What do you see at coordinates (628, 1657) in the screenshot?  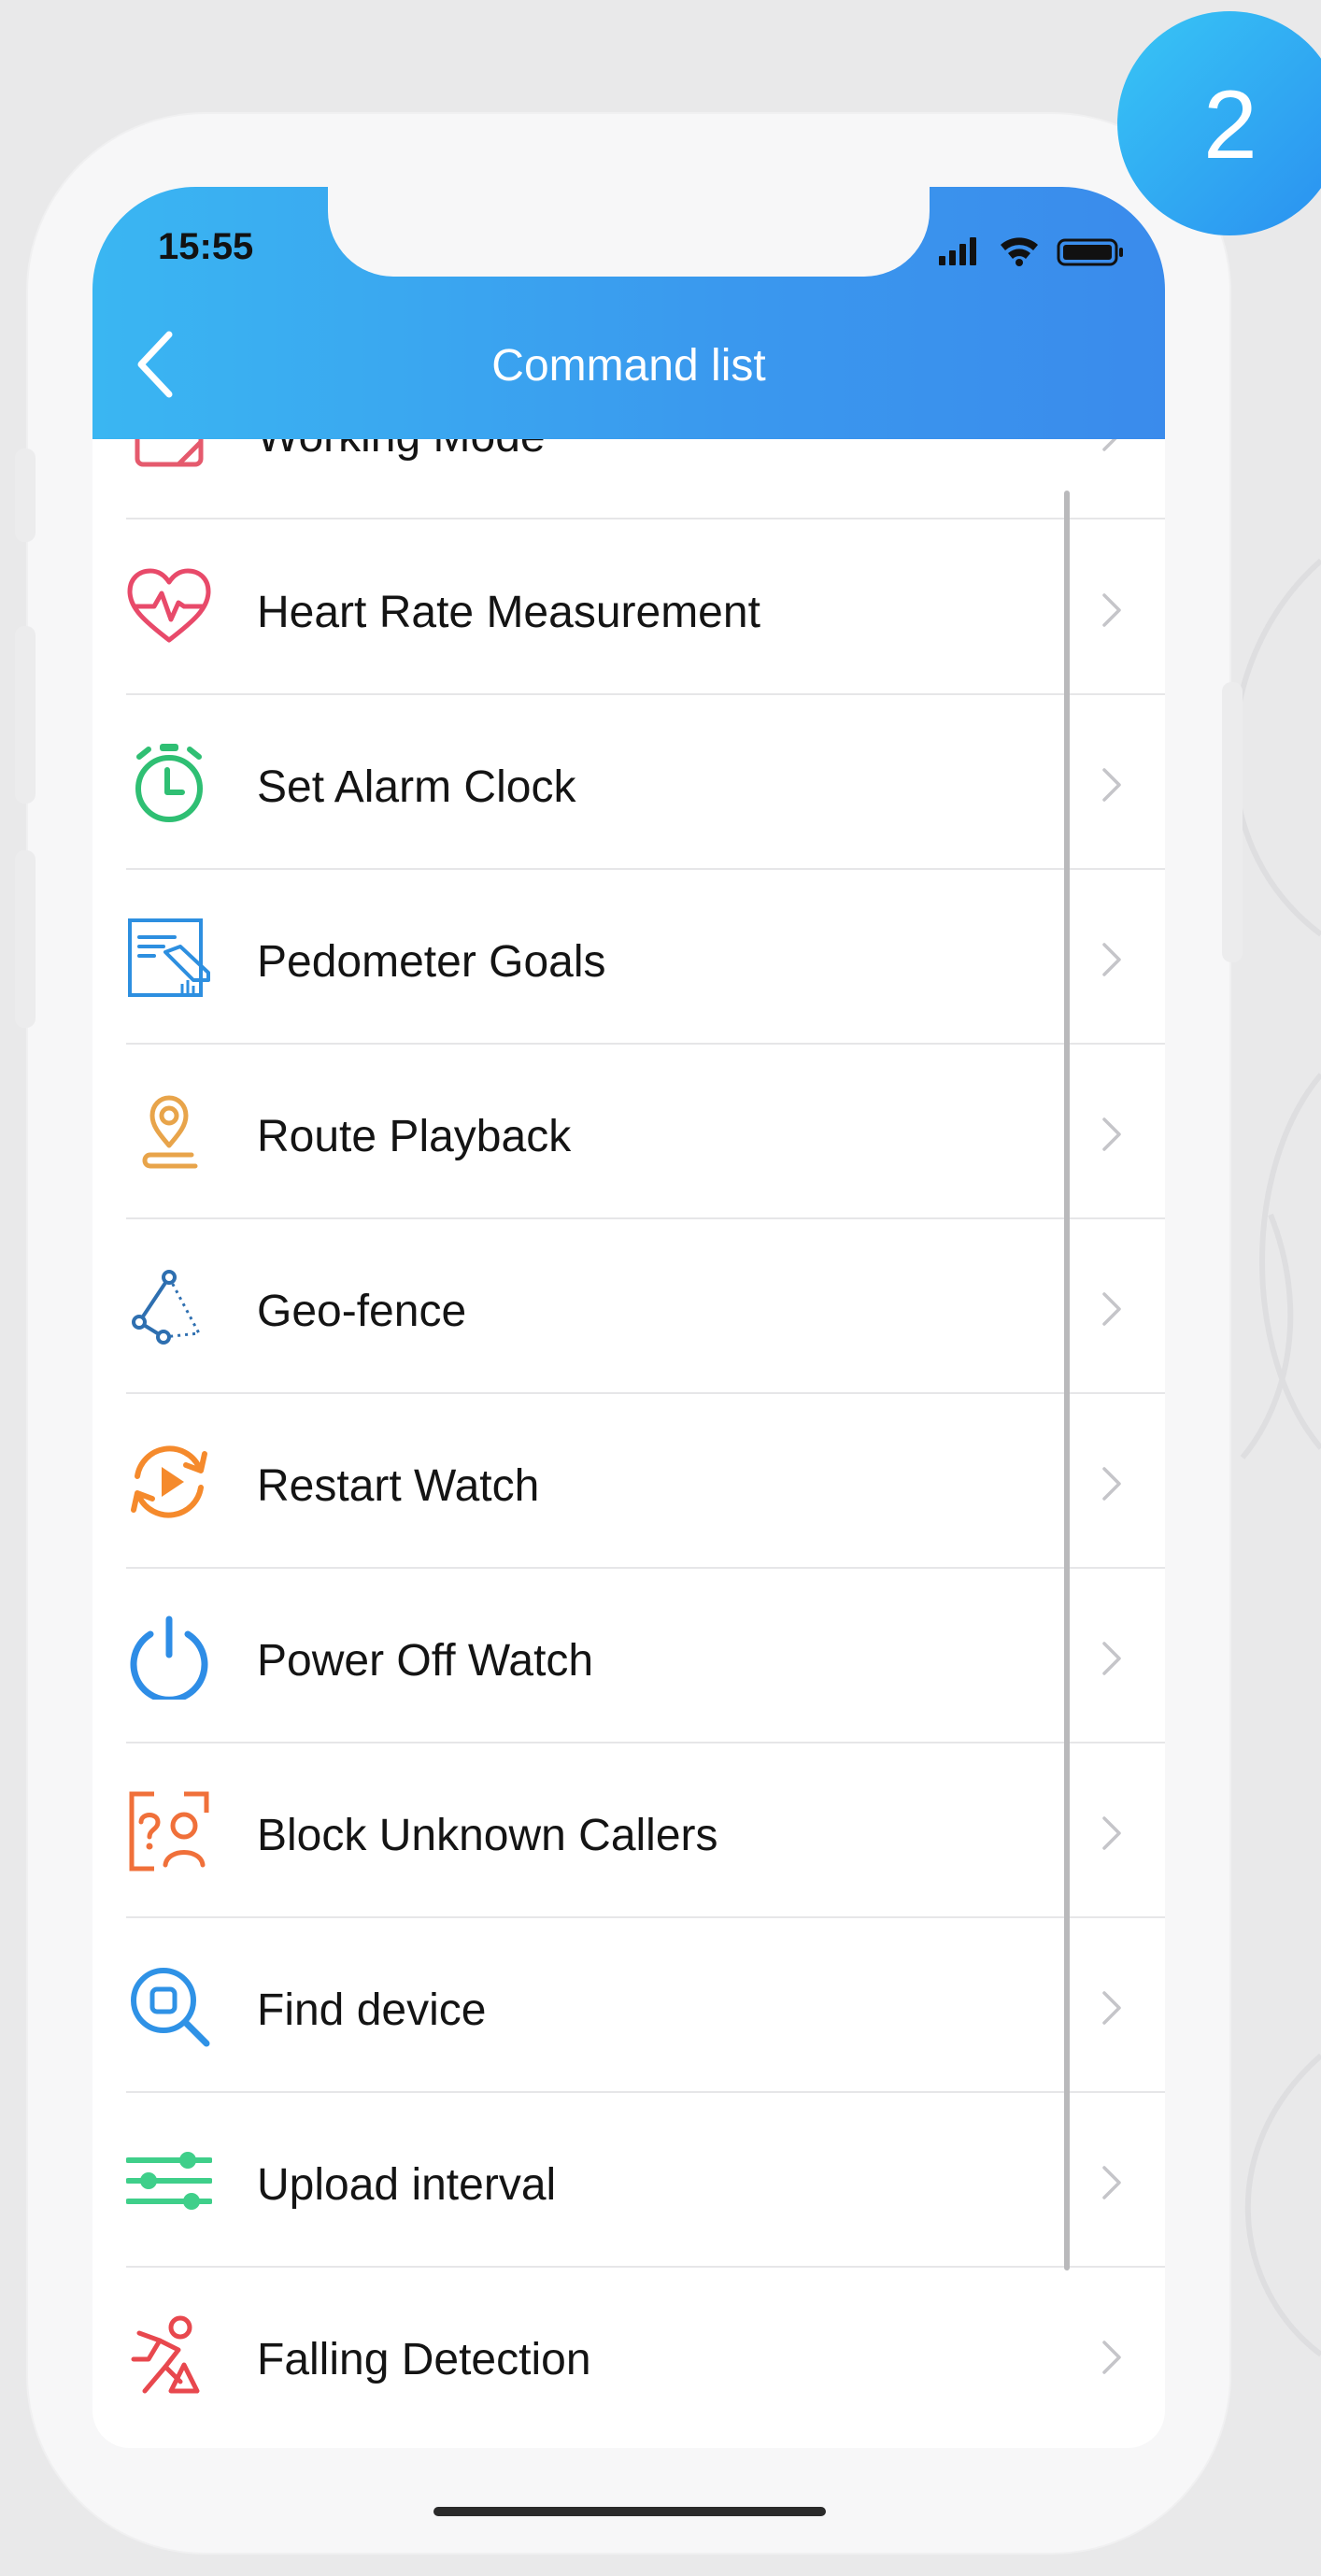 I see `menu-item-power-off-watch: Power Off Watch` at bounding box center [628, 1657].